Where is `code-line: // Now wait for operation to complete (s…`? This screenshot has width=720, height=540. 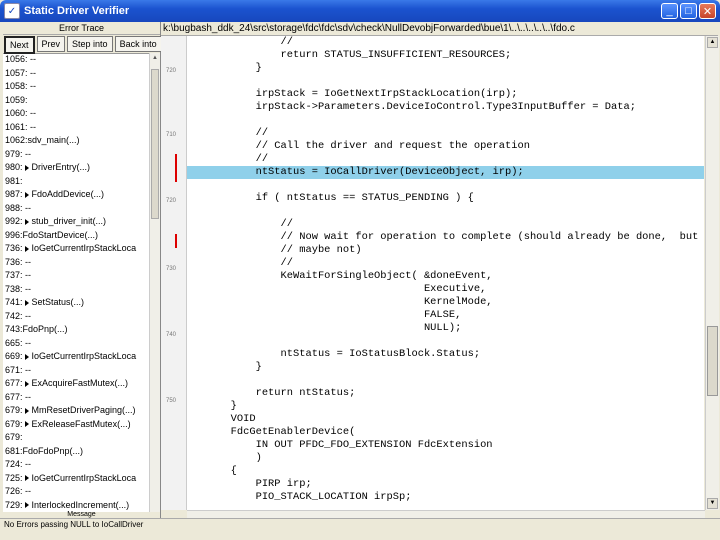 code-line: // Now wait for operation to complete (s… is located at coordinates (443, 237).